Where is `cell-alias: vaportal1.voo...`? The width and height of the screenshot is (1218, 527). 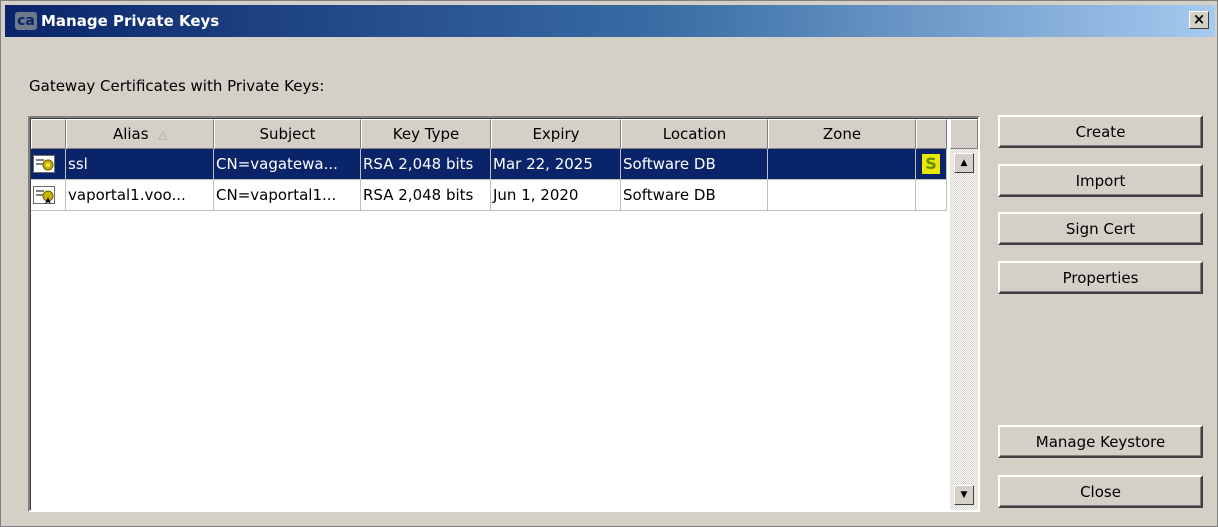 cell-alias: vaportal1.voo... is located at coordinates (140, 195).